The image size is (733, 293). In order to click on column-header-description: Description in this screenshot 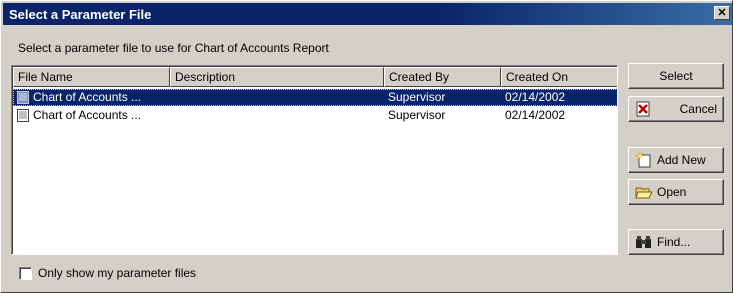, I will do `click(277, 77)`.